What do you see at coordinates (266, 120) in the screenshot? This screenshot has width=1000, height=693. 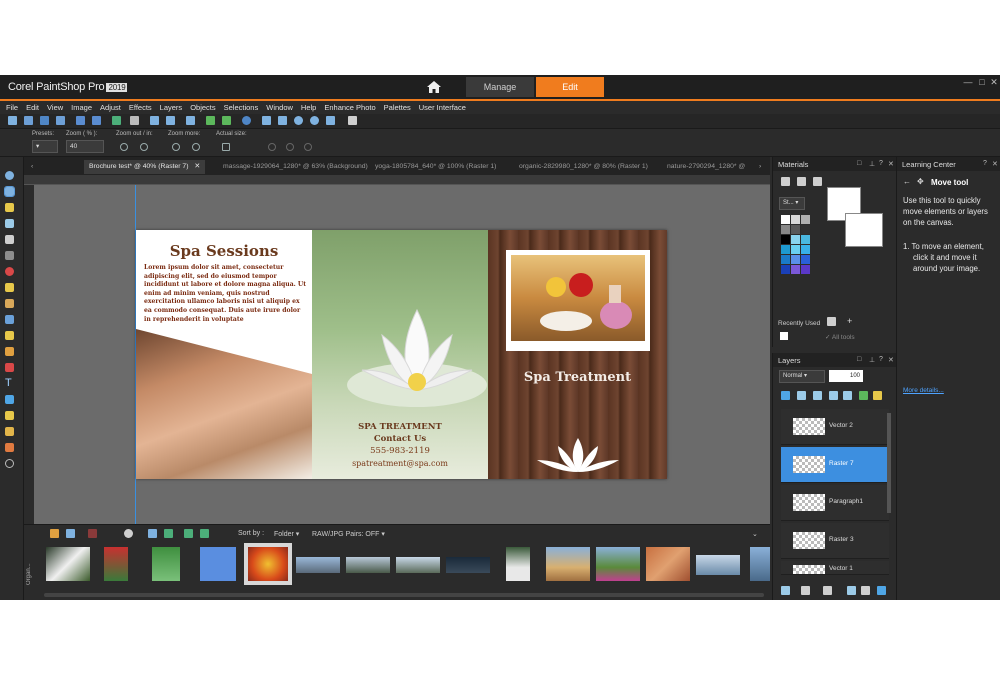 I see `fit-window-icon` at bounding box center [266, 120].